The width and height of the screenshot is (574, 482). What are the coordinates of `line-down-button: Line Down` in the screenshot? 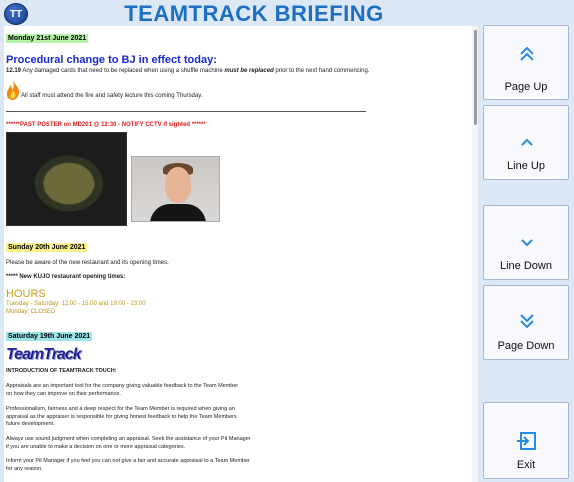 It's located at (526, 242).